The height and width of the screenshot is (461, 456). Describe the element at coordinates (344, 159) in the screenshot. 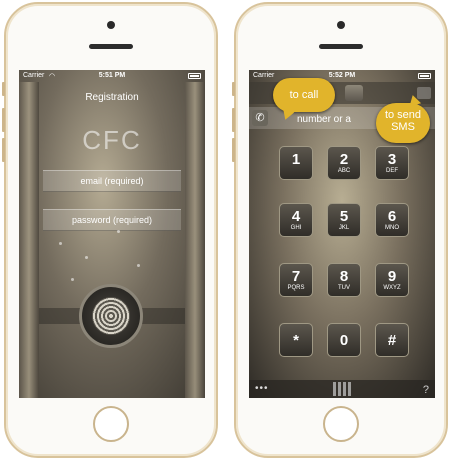

I see `key-digit: 2` at that location.